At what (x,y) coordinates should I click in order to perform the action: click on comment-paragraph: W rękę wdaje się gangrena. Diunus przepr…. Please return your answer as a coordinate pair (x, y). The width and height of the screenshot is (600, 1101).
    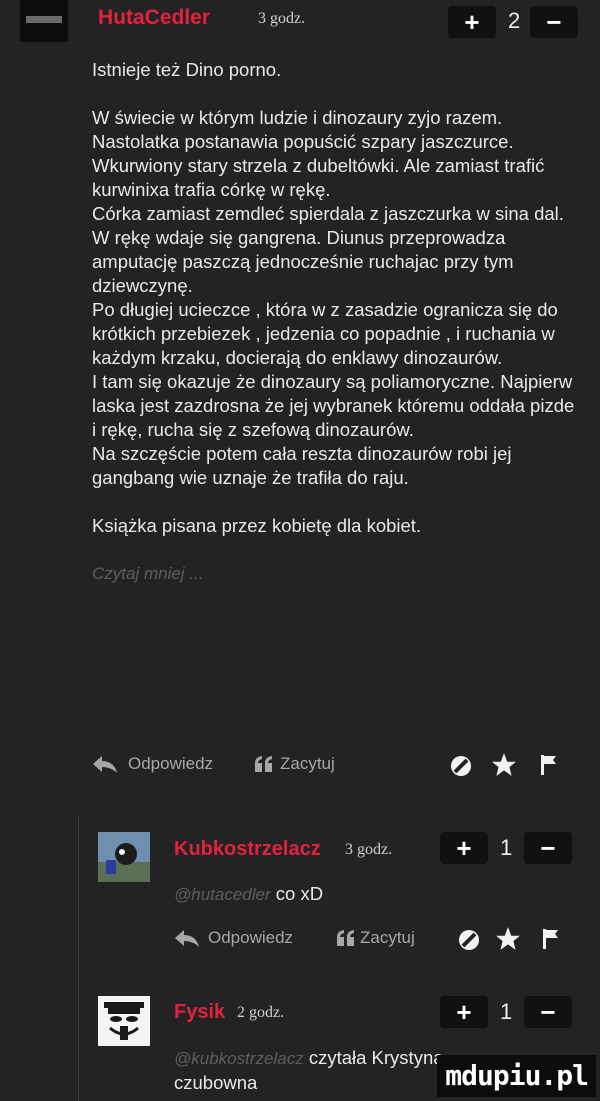
    Looking at the image, I should click on (303, 261).